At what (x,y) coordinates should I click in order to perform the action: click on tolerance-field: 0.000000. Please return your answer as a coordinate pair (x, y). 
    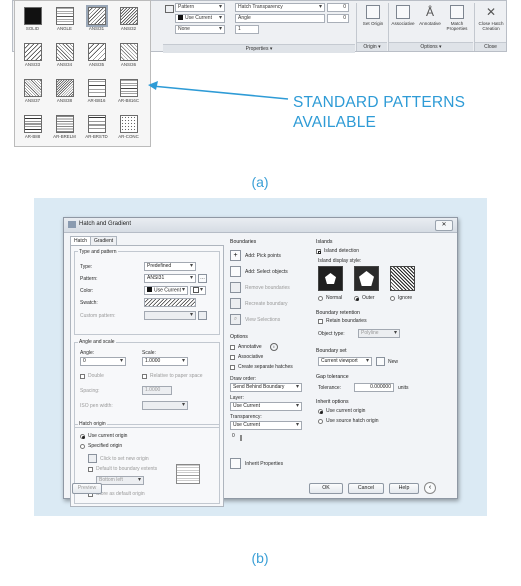
    Looking at the image, I should click on (374, 387).